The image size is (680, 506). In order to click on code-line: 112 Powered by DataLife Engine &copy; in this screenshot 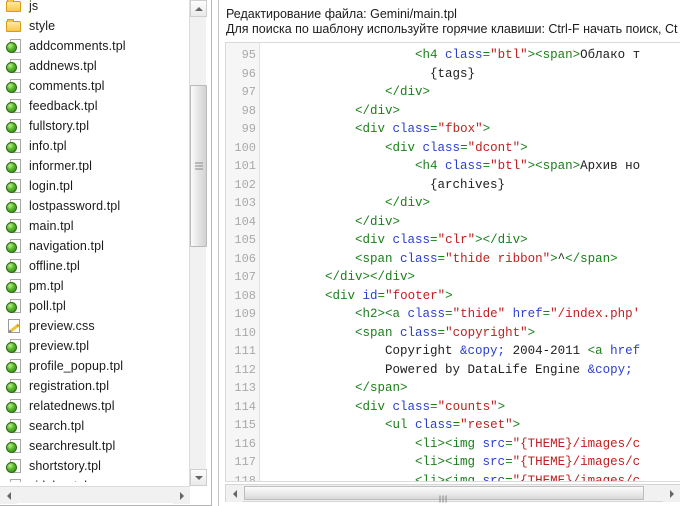, I will do `click(453, 370)`.